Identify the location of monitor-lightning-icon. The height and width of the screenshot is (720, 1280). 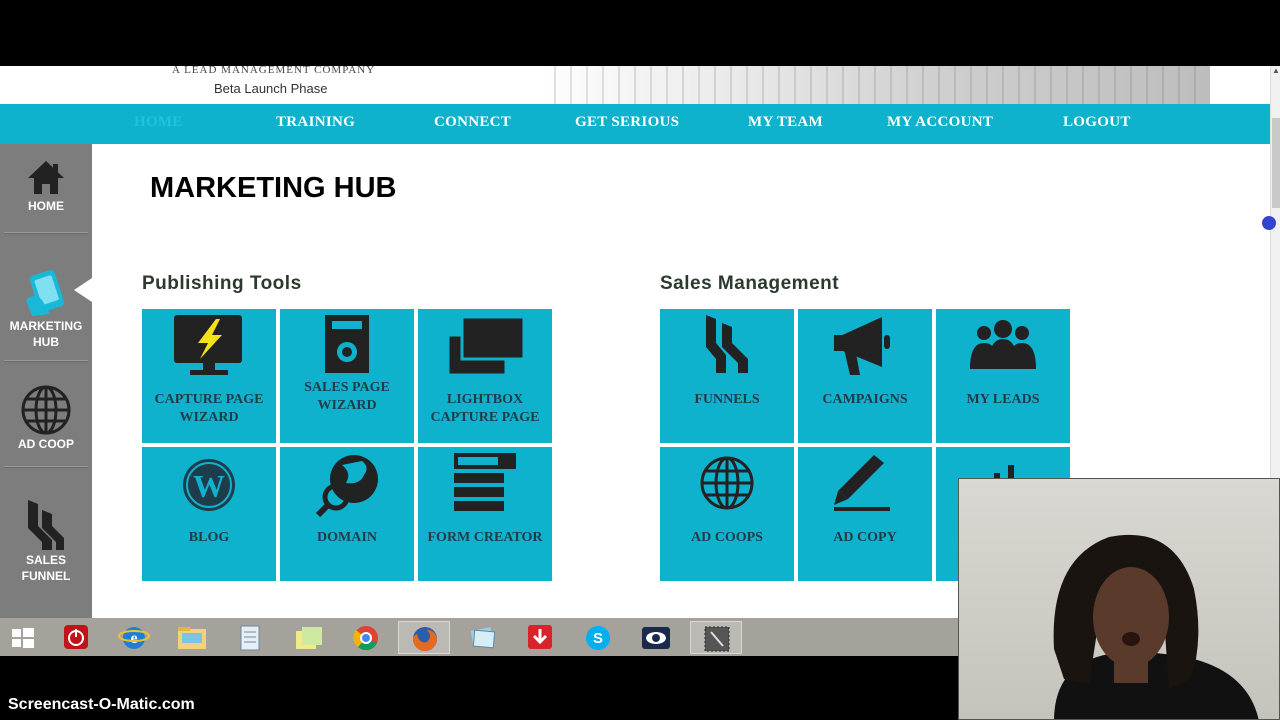
(208, 345).